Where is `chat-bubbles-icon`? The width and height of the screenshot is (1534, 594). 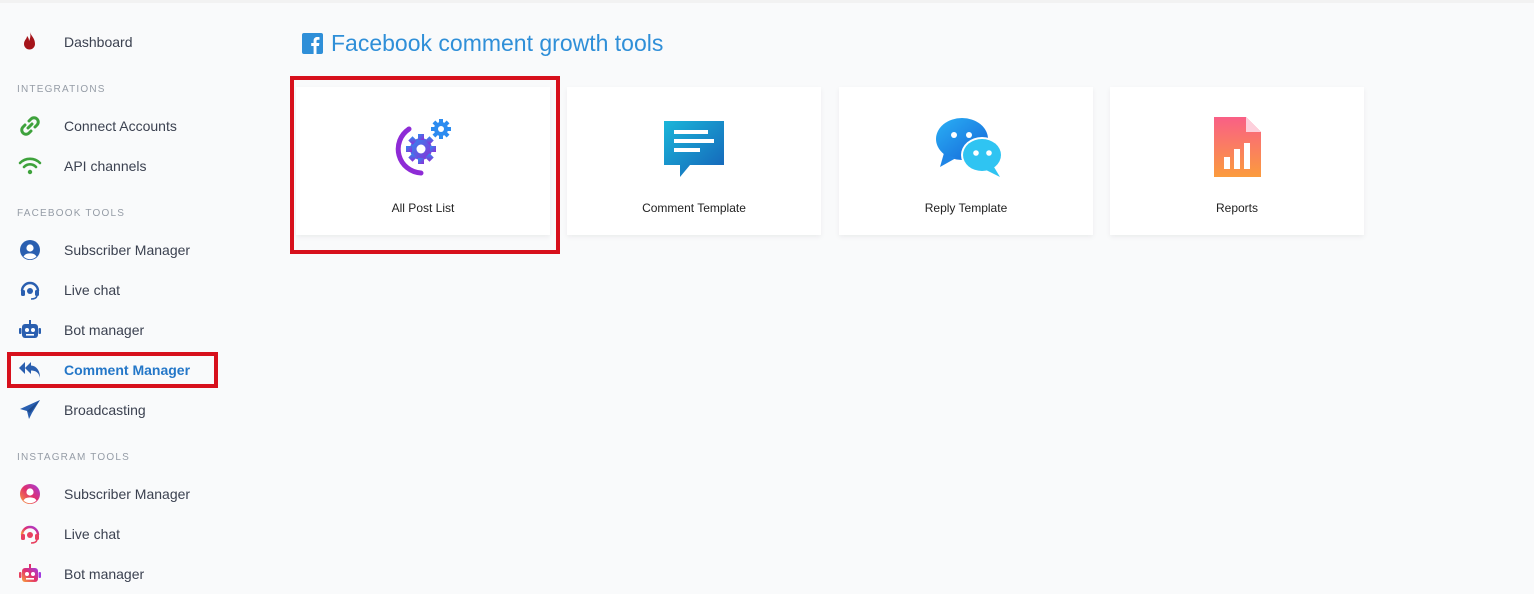
chat-bubbles-icon is located at coordinates (968, 147).